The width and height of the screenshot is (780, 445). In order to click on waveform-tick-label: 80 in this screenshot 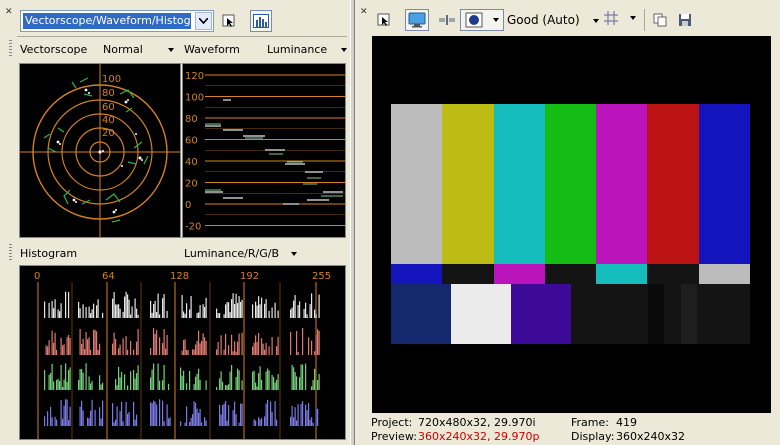, I will do `click(191, 119)`.